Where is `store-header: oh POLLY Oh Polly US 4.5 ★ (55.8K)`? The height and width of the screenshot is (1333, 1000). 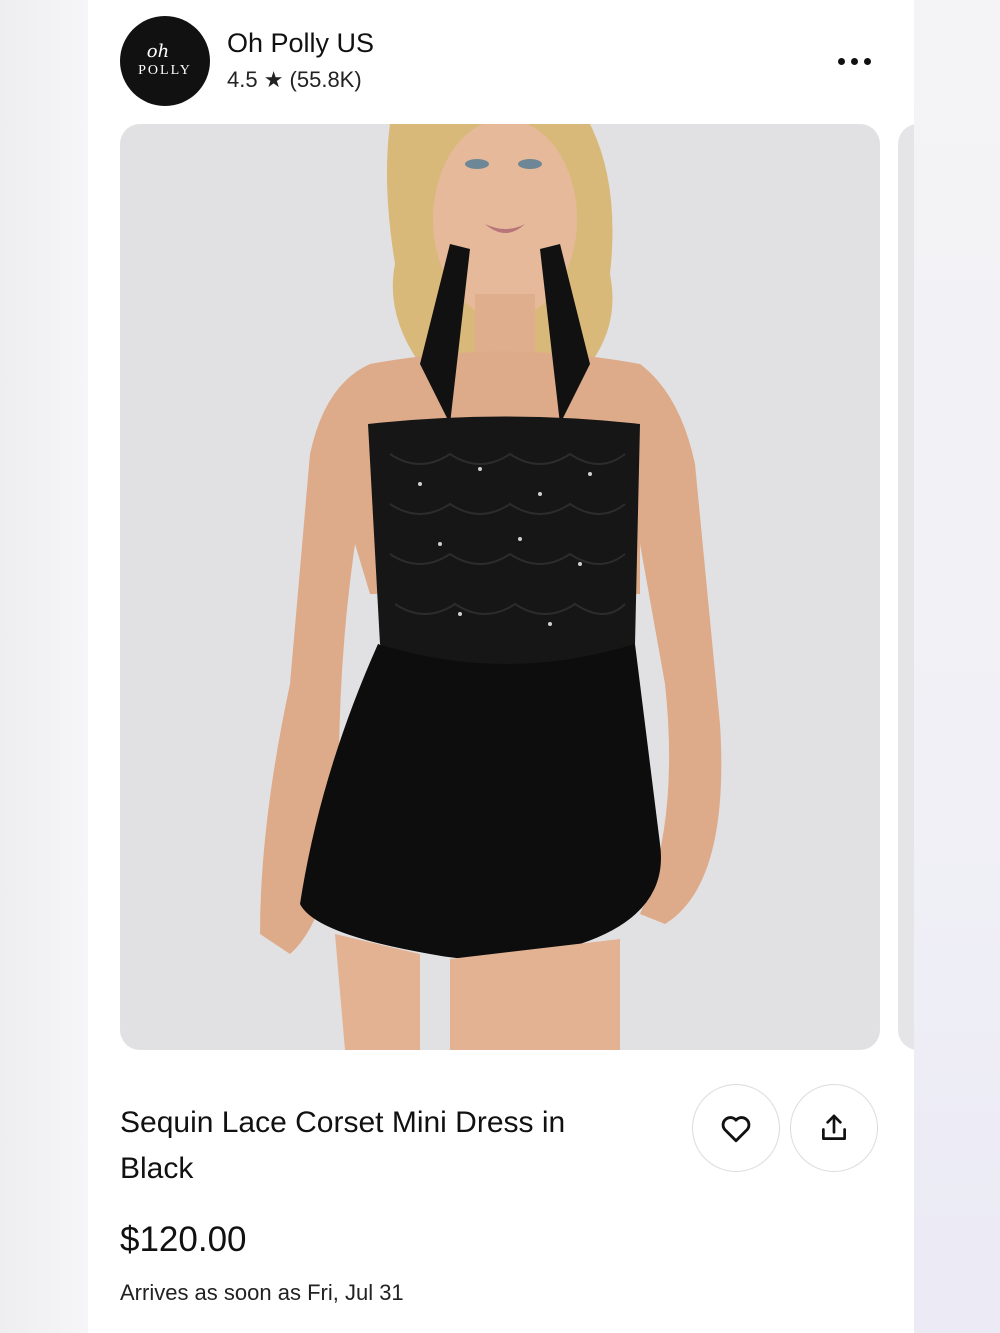
store-header: oh POLLY Oh Polly US 4.5 ★ (55.8K) is located at coordinates (500, 62).